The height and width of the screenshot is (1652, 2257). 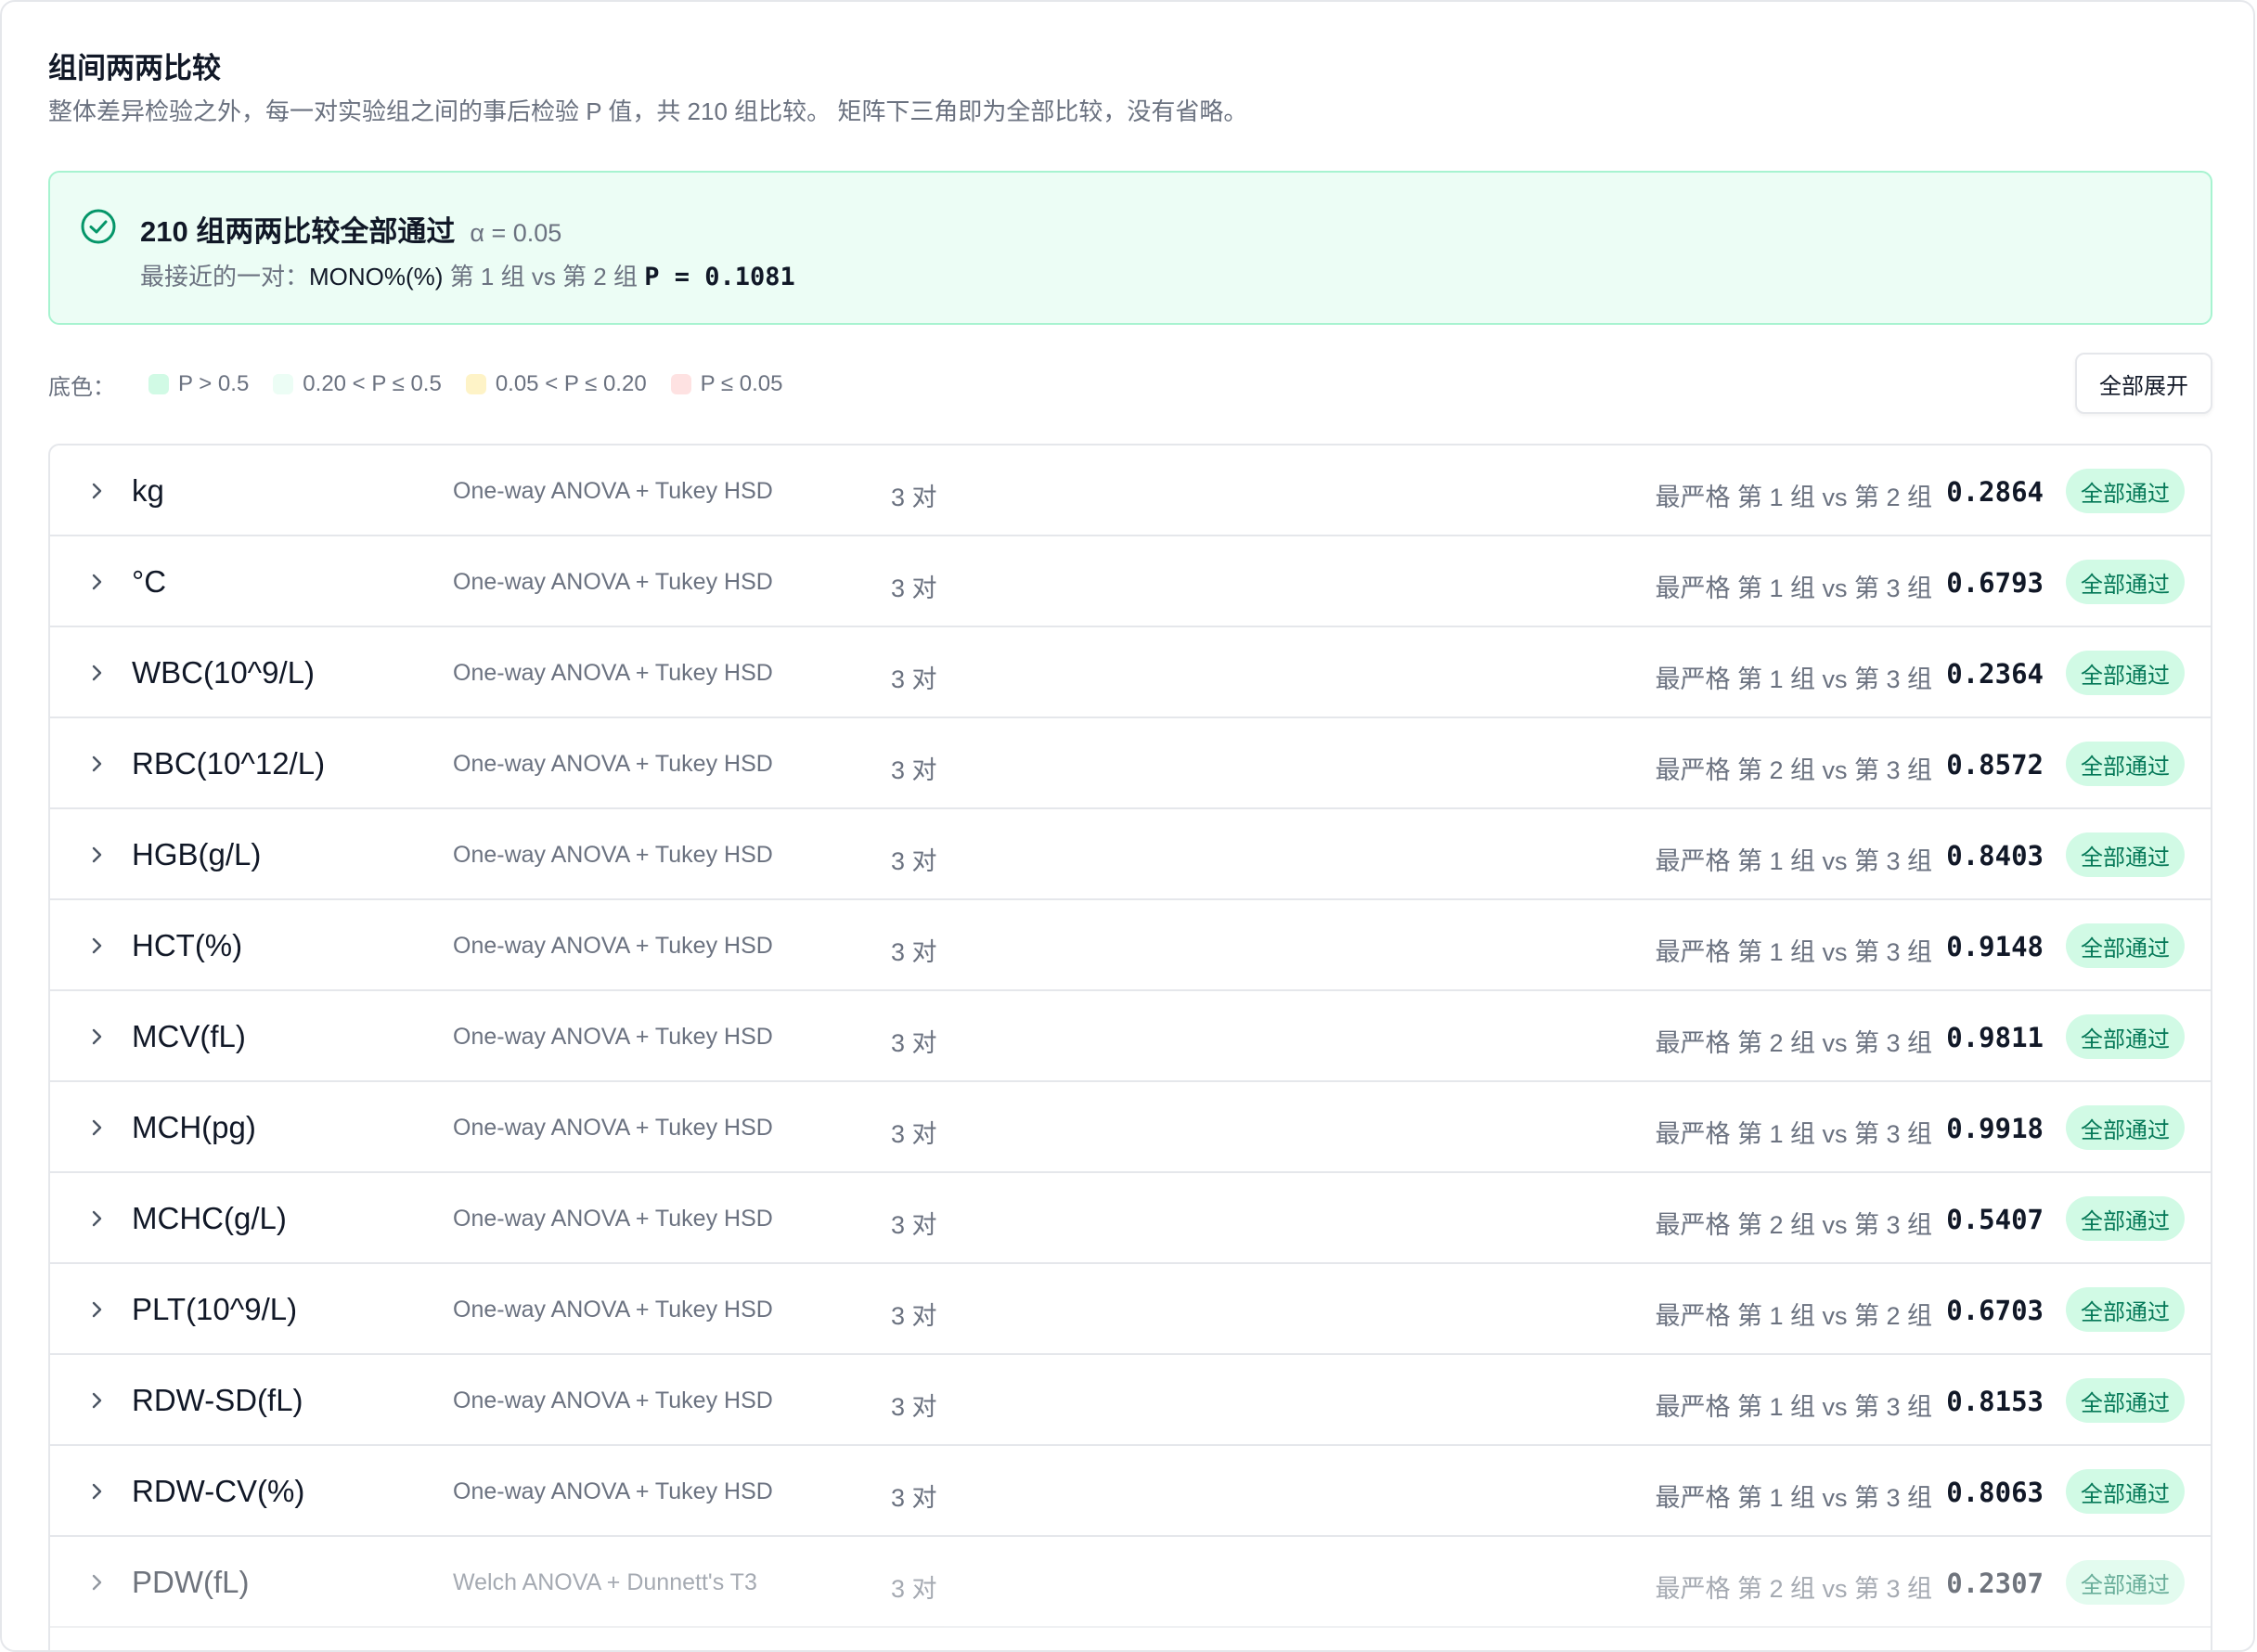 What do you see at coordinates (224, 672) in the screenshot?
I see `metric-name: WBC(10^9/L)` at bounding box center [224, 672].